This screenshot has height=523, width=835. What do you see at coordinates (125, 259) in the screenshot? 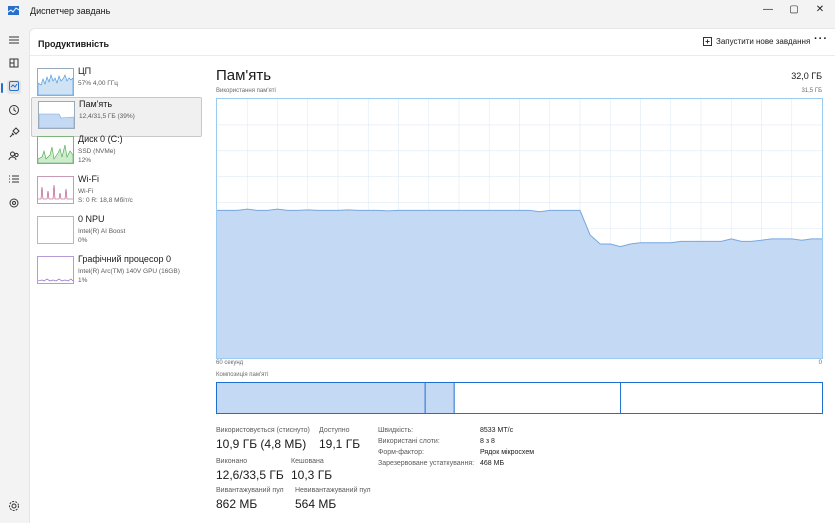
I see `resource-name: Графічний процесор 0` at bounding box center [125, 259].